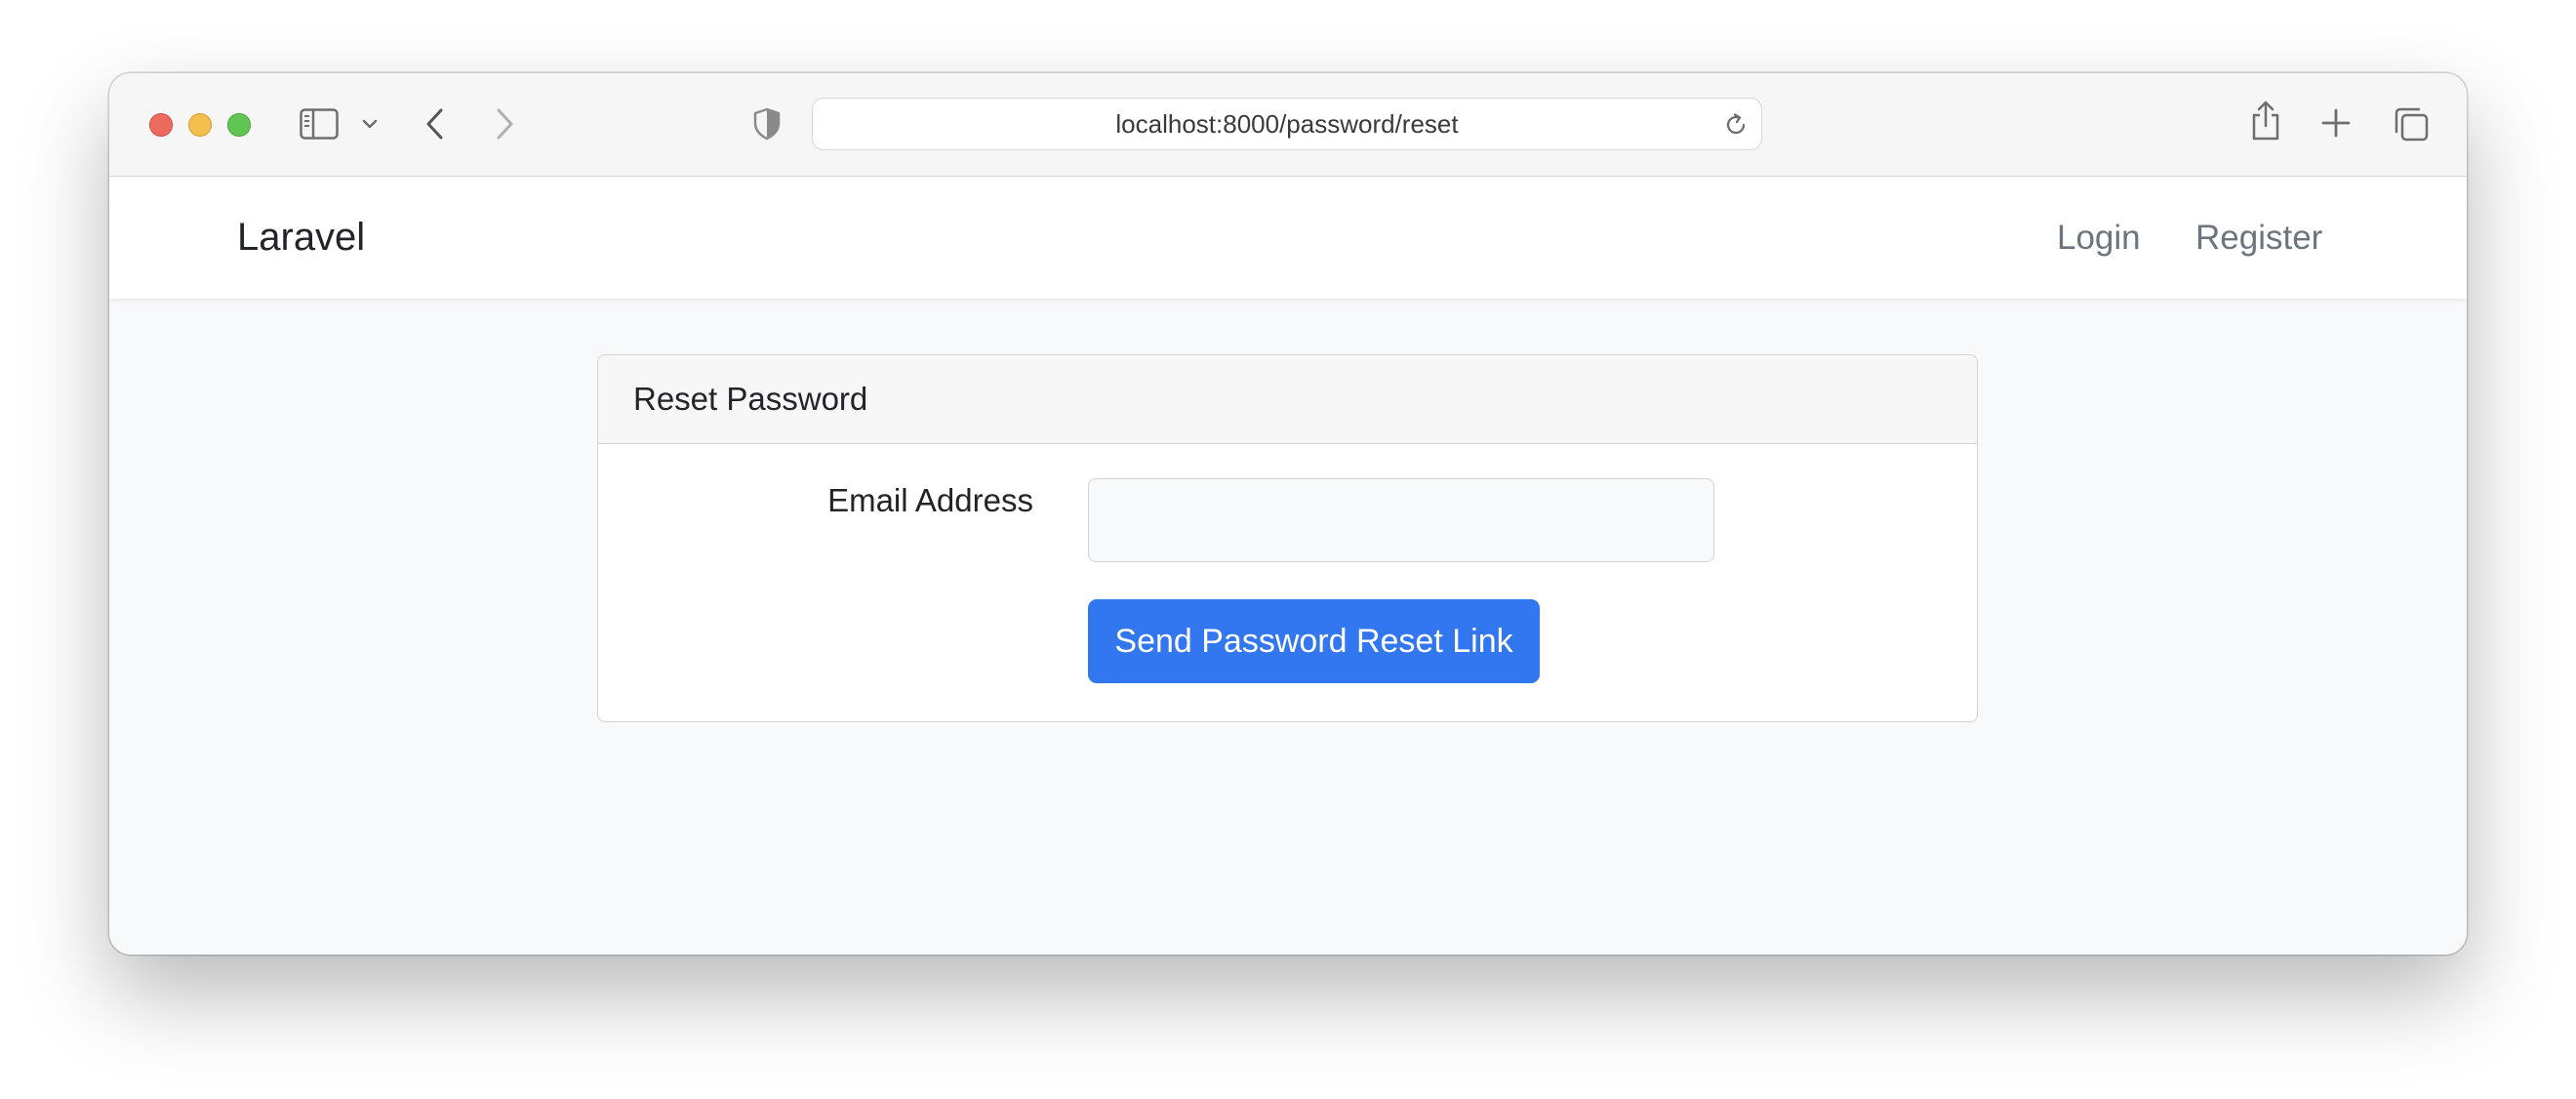 Image resolution: width=2576 pixels, height=1099 pixels. Describe the element at coordinates (2258, 238) in the screenshot. I see `register-link: Register` at that location.